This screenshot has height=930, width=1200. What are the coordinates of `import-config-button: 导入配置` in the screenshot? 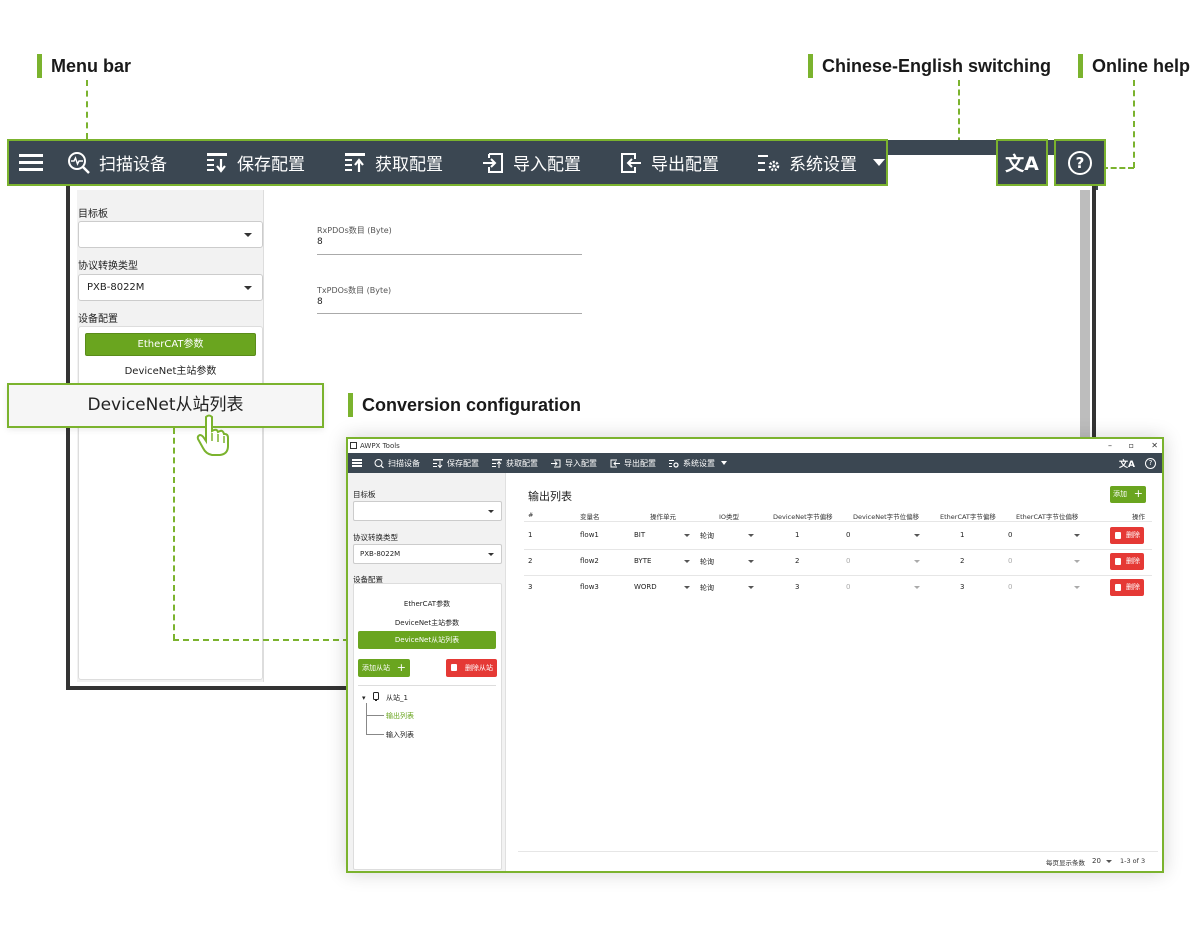 It's located at (531, 162).